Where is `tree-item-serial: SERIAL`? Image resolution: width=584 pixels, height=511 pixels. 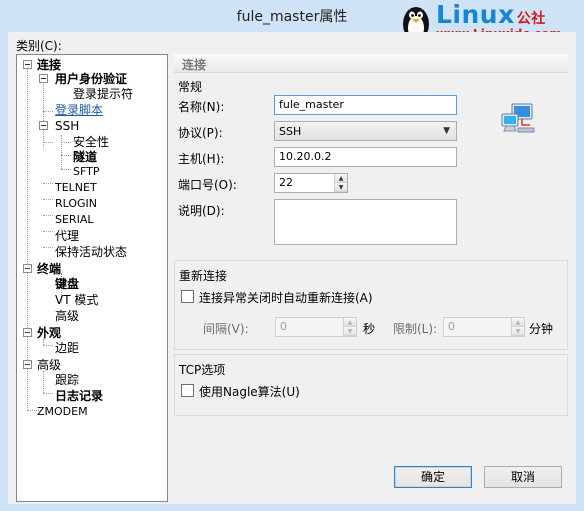
tree-item-serial: SERIAL is located at coordinates (74, 220).